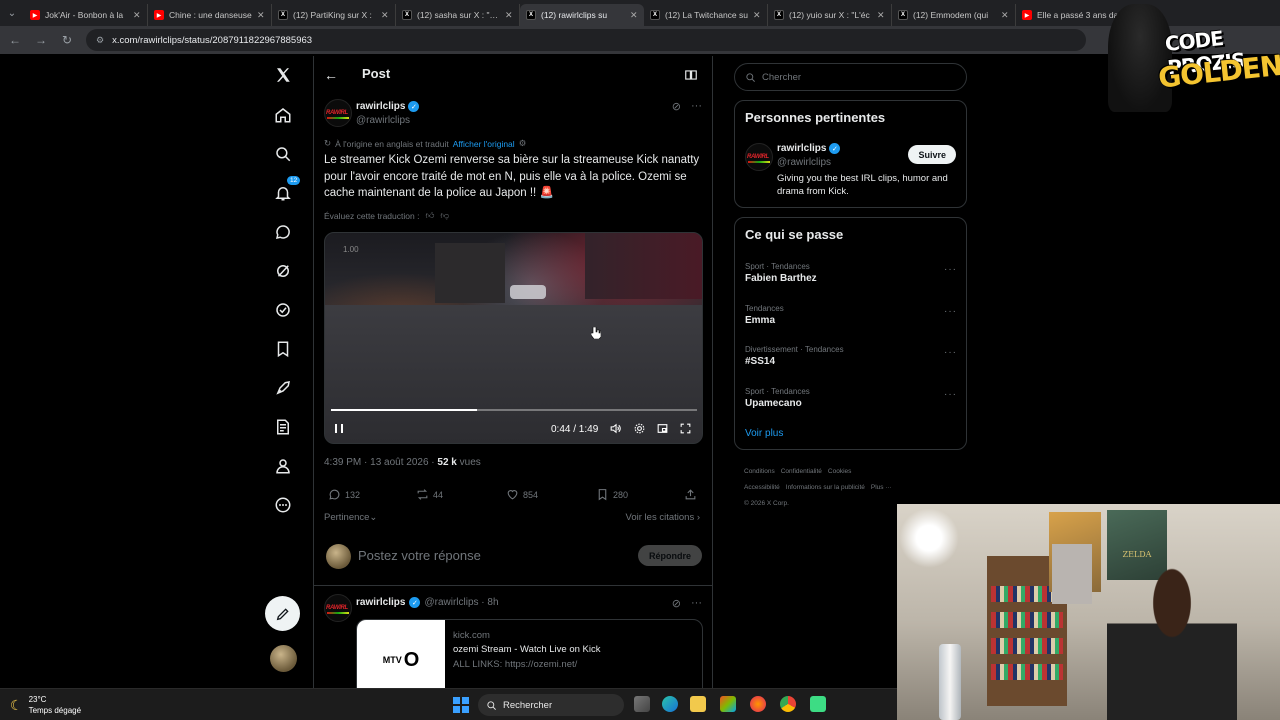 Image resolution: width=1280 pixels, height=720 pixels. I want to click on app-icon, so click(818, 704).